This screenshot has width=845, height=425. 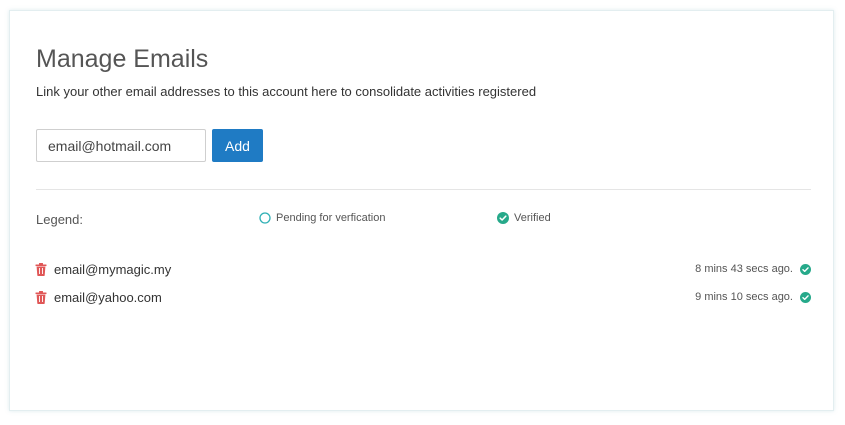 What do you see at coordinates (265, 218) in the screenshot?
I see `circle-outline-icon` at bounding box center [265, 218].